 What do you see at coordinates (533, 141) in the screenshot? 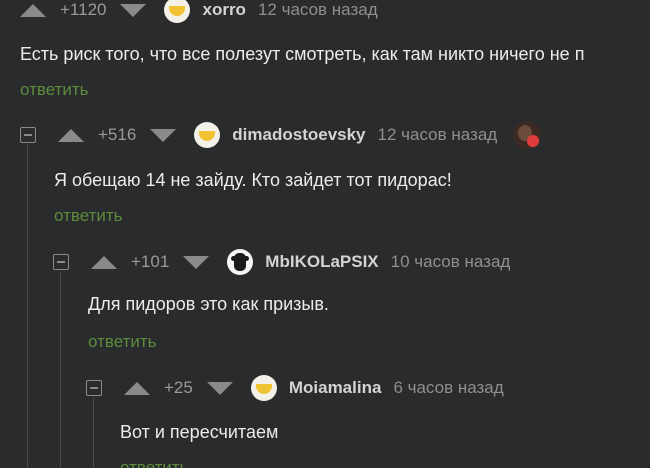
I see `heart-icon` at bounding box center [533, 141].